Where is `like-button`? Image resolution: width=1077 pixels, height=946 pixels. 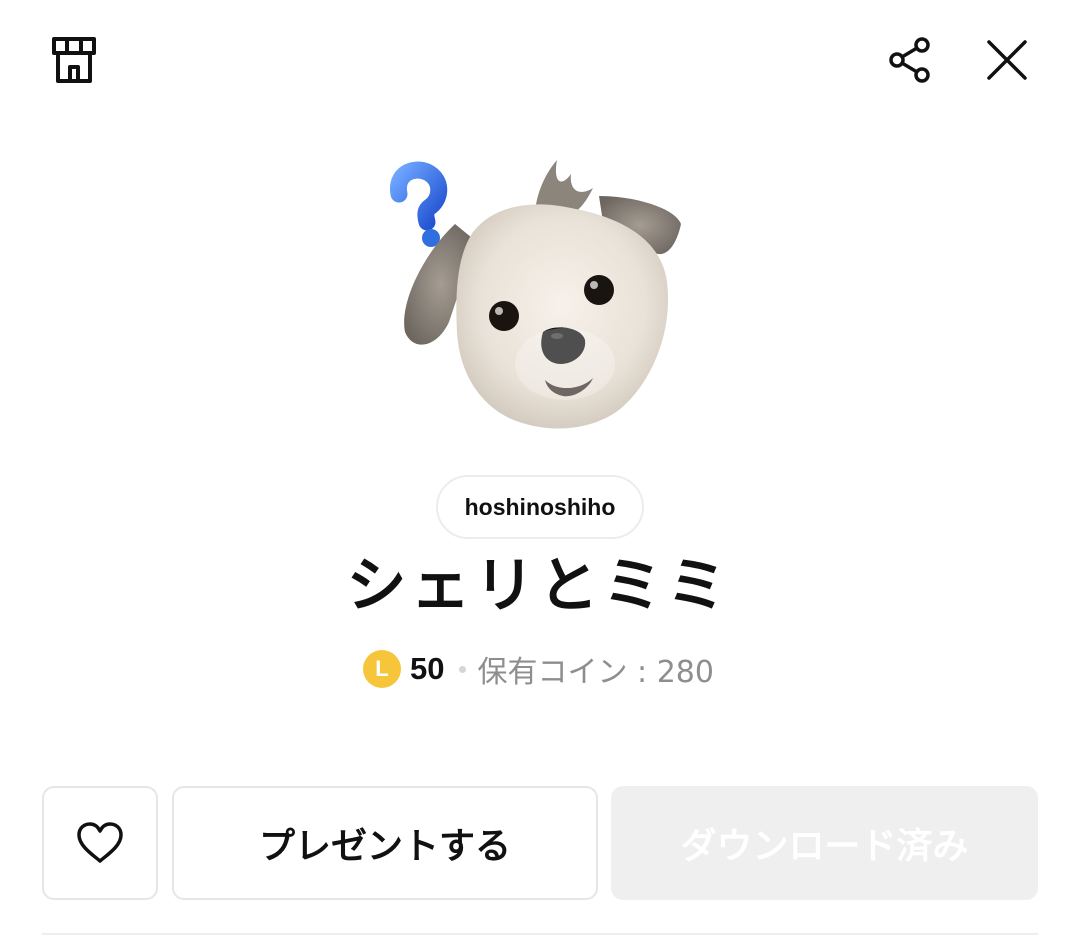 like-button is located at coordinates (100, 843).